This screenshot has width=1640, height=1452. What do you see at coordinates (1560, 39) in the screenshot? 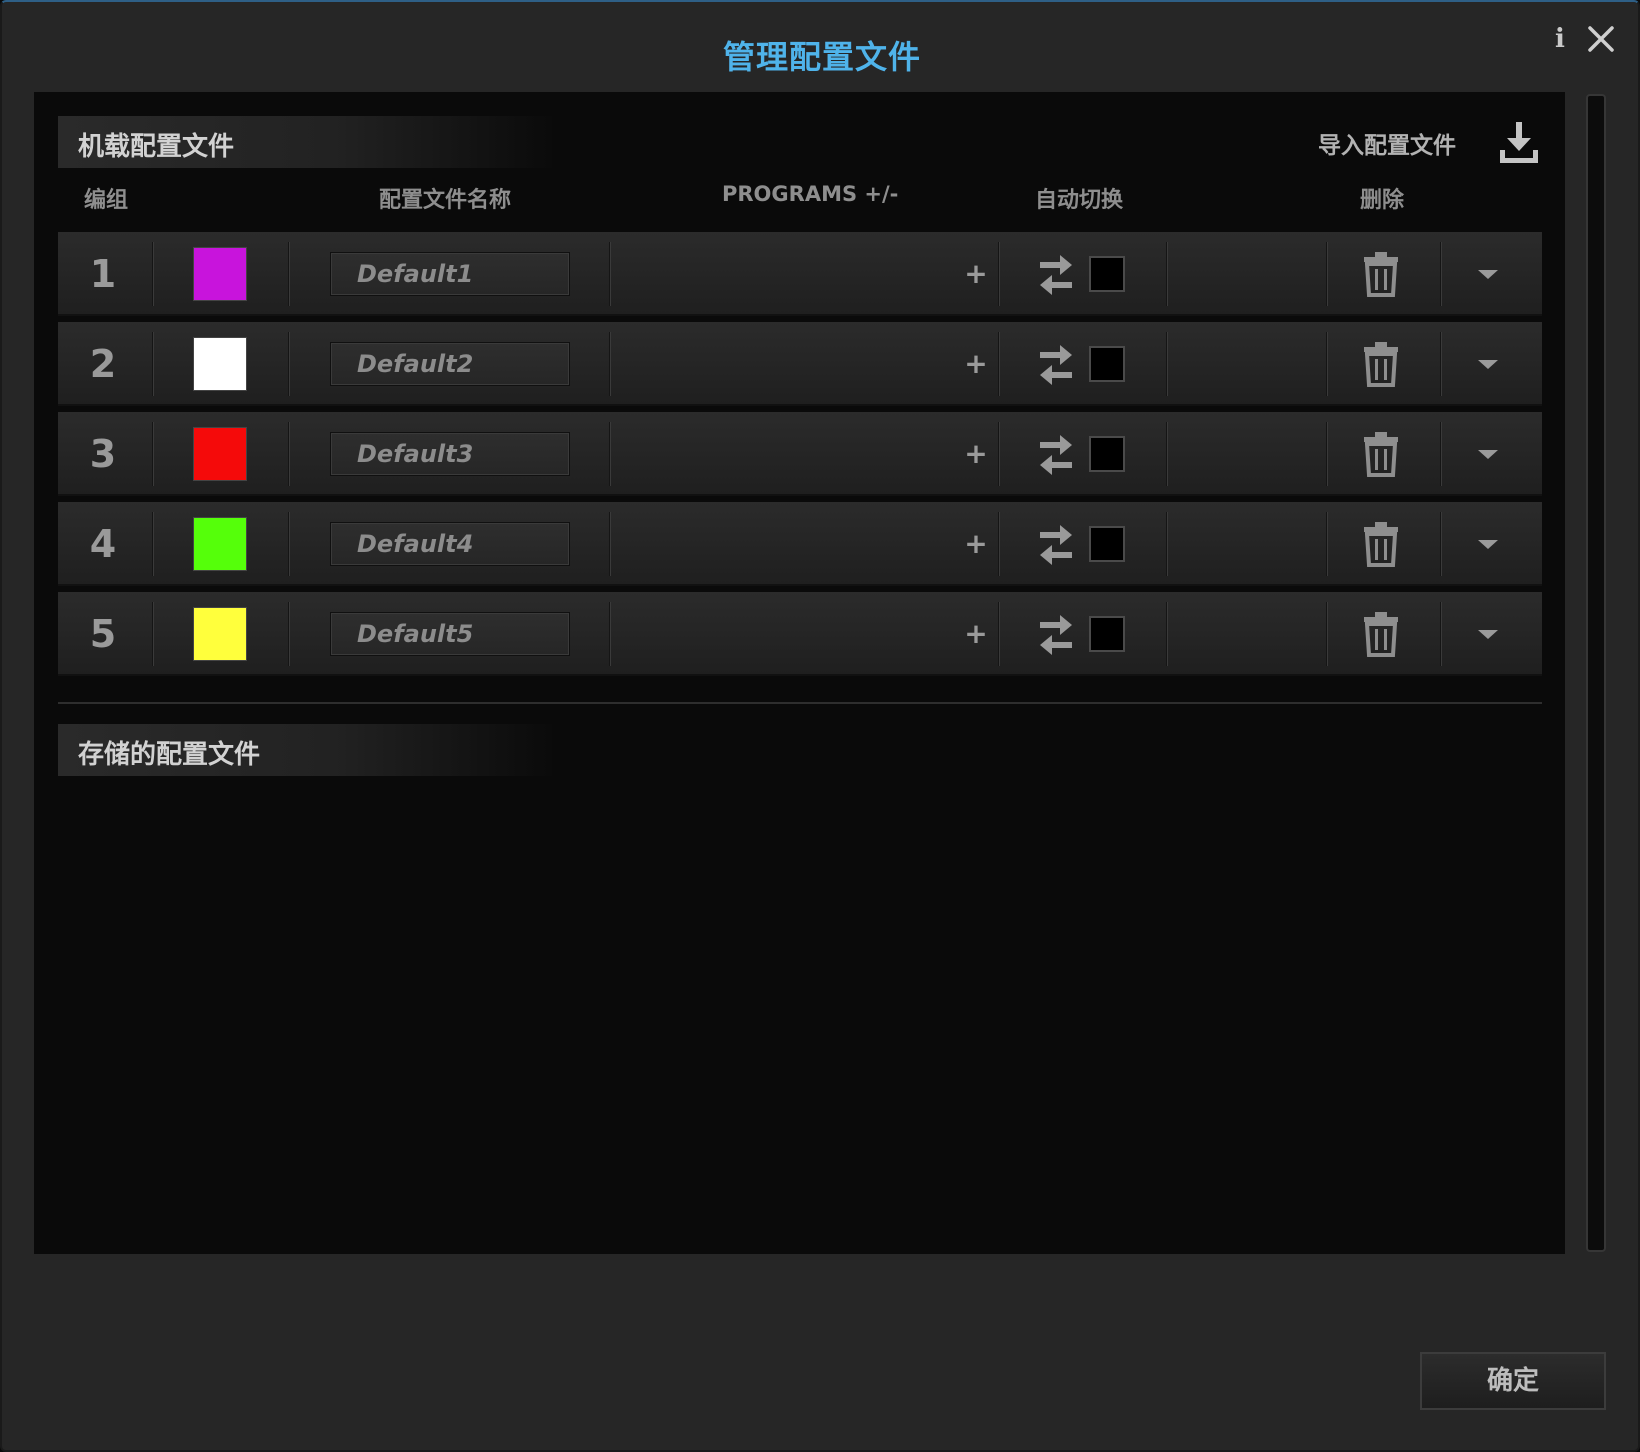
I see `info-icon: i` at bounding box center [1560, 39].